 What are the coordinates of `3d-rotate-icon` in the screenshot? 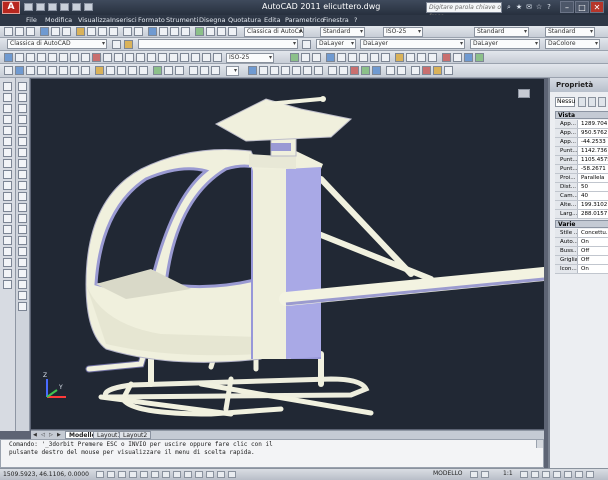 It's located at (204, 70).